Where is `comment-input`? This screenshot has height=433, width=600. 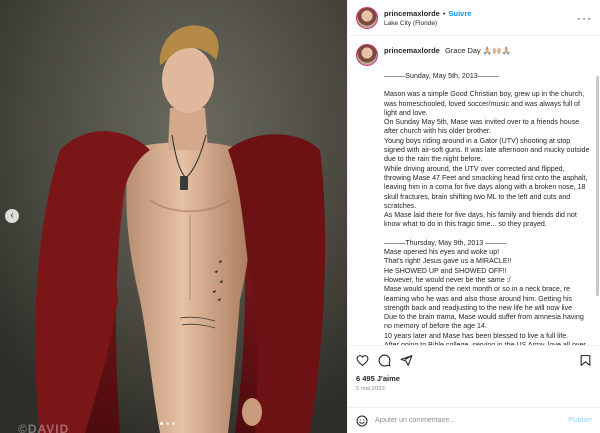
comment-input is located at coordinates (472, 420).